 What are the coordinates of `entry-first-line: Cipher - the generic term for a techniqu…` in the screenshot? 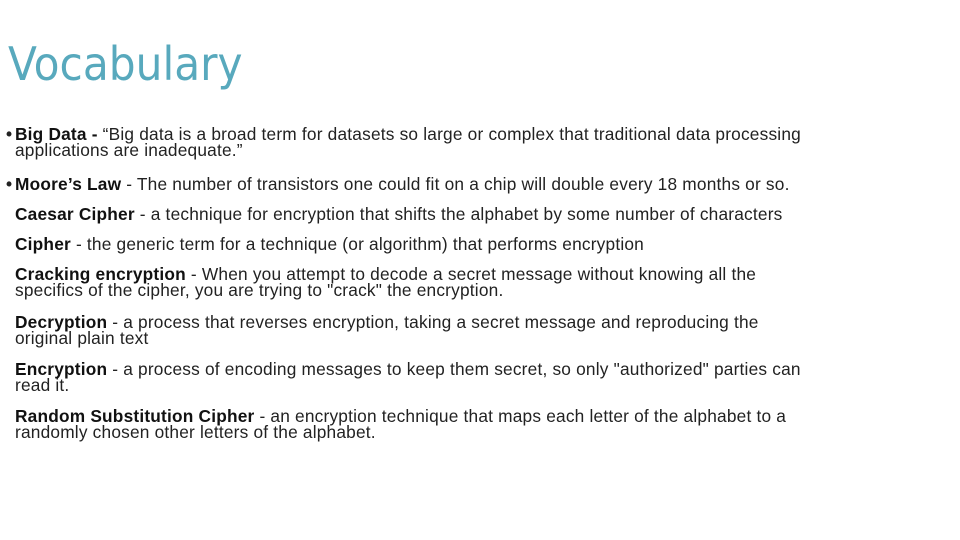 It's located at (325, 244).